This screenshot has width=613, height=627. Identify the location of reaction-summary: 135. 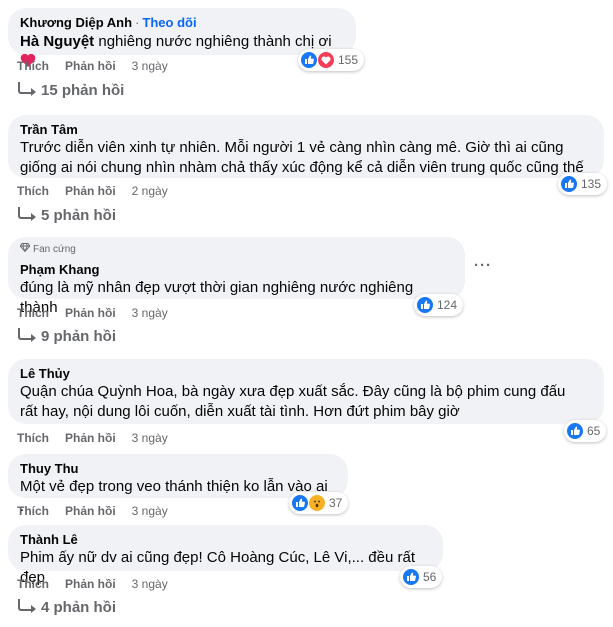
(583, 184).